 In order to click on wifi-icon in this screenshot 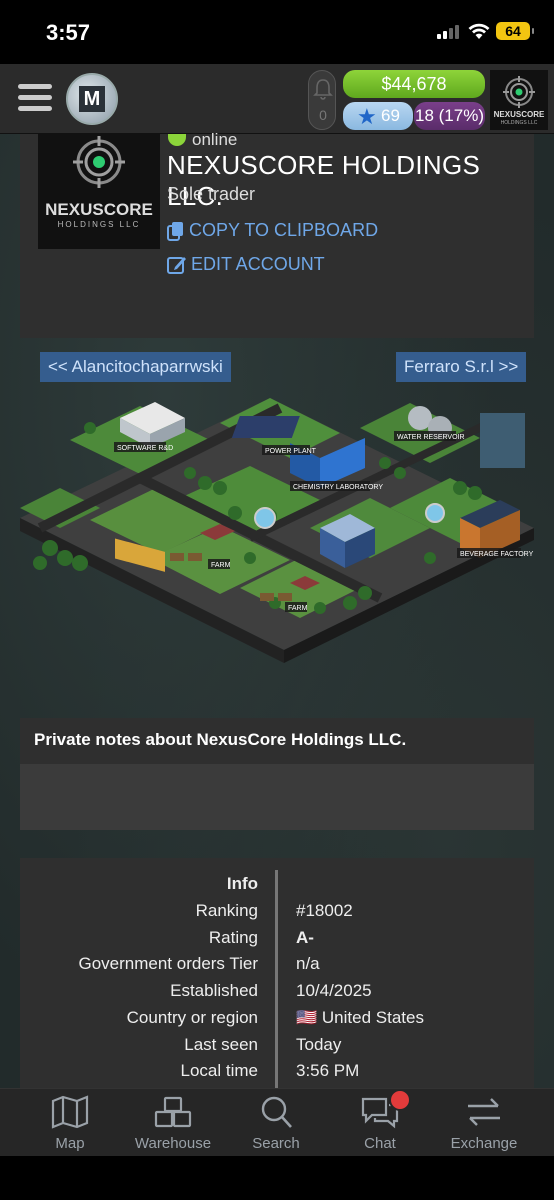, I will do `click(479, 31)`.